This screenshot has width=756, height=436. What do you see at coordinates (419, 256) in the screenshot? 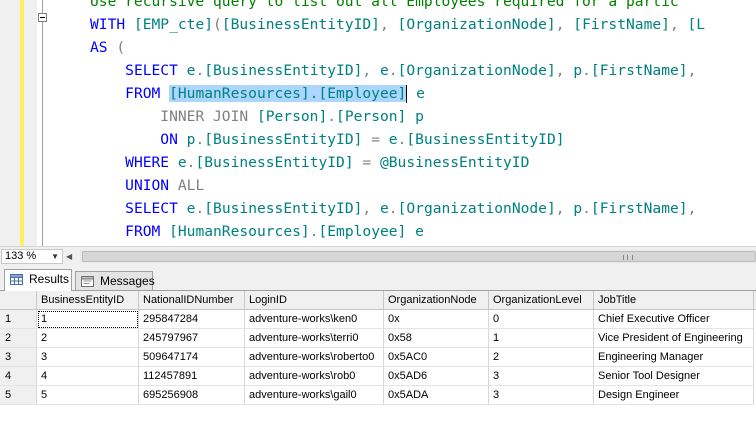
I see `horizontal-scroll-thumb` at bounding box center [419, 256].